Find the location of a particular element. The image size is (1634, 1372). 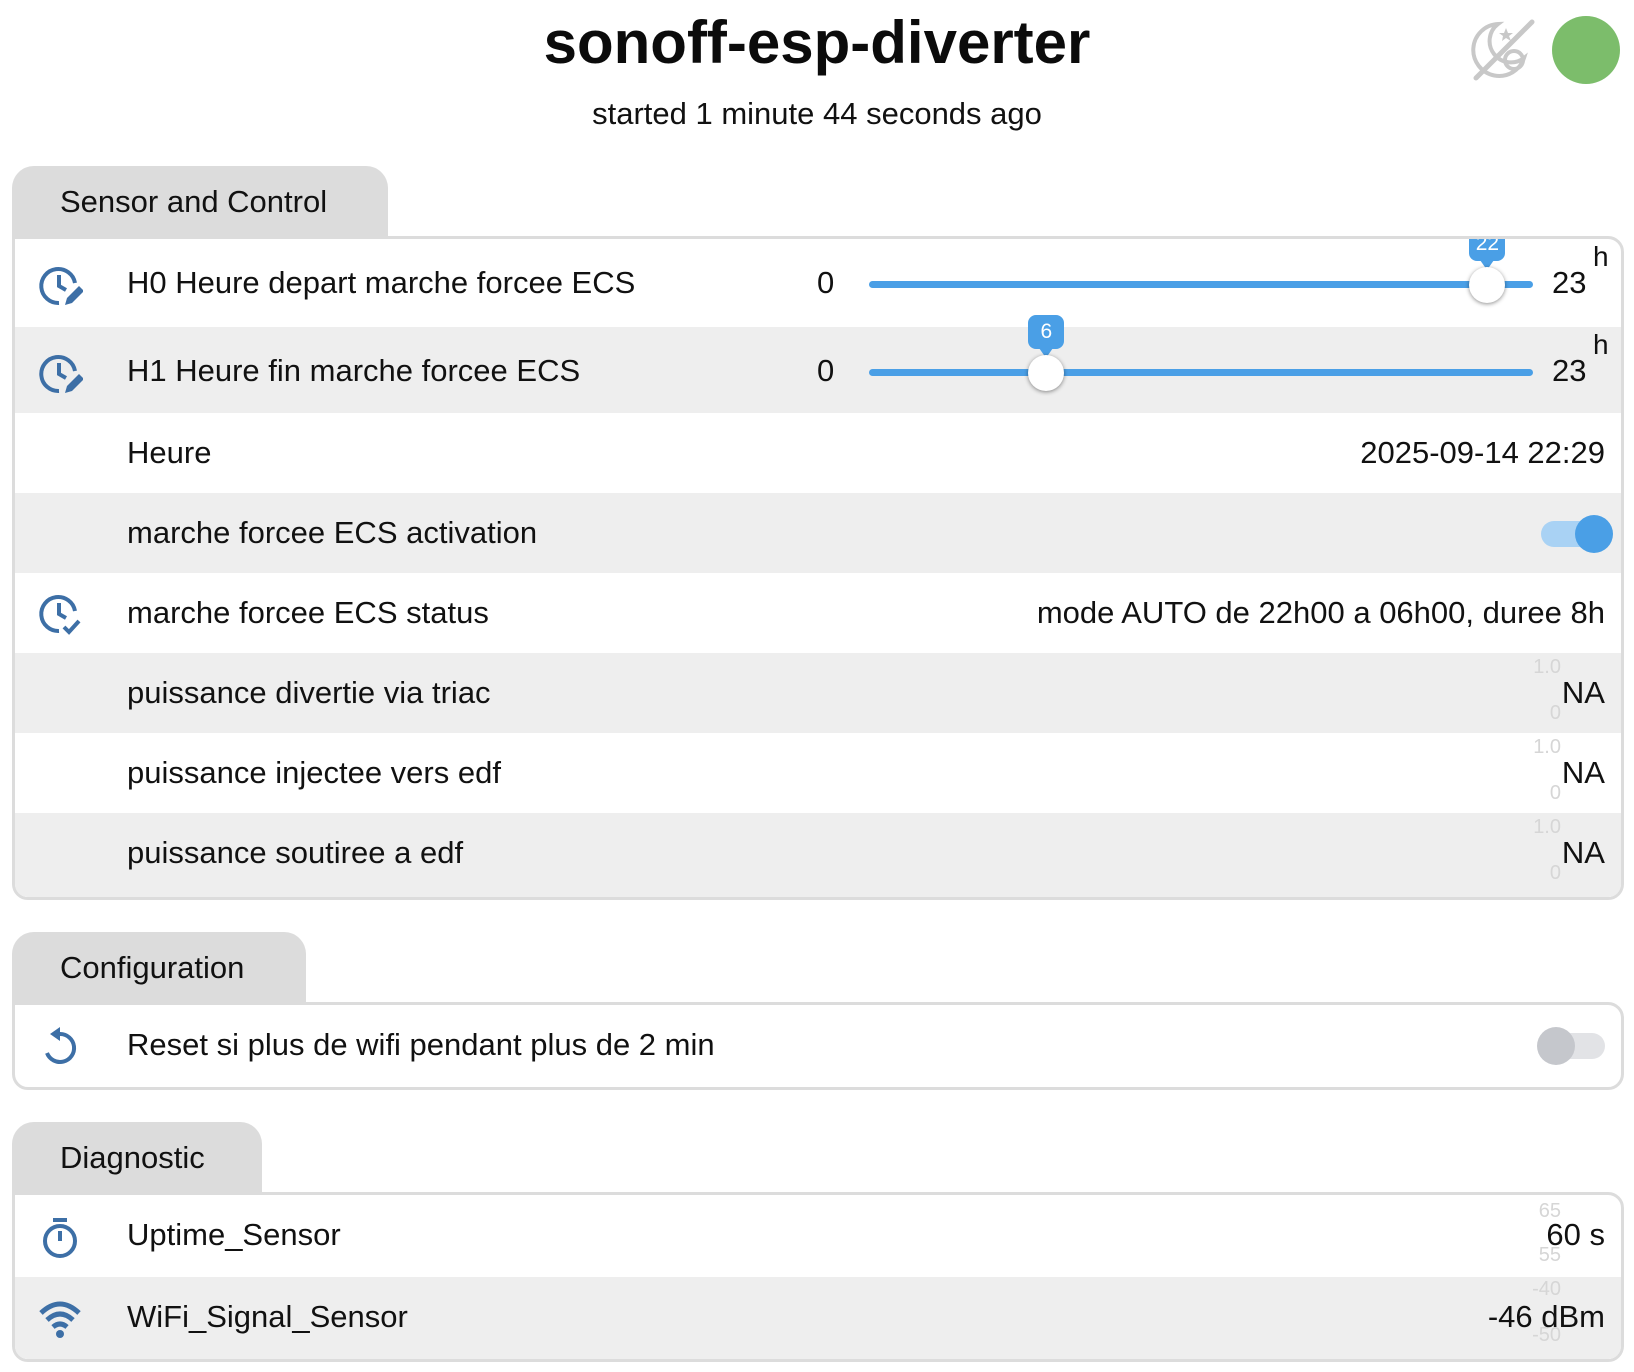

injectee-row: puissance injectee vers edf 1.0 0 NA is located at coordinates (818, 773).